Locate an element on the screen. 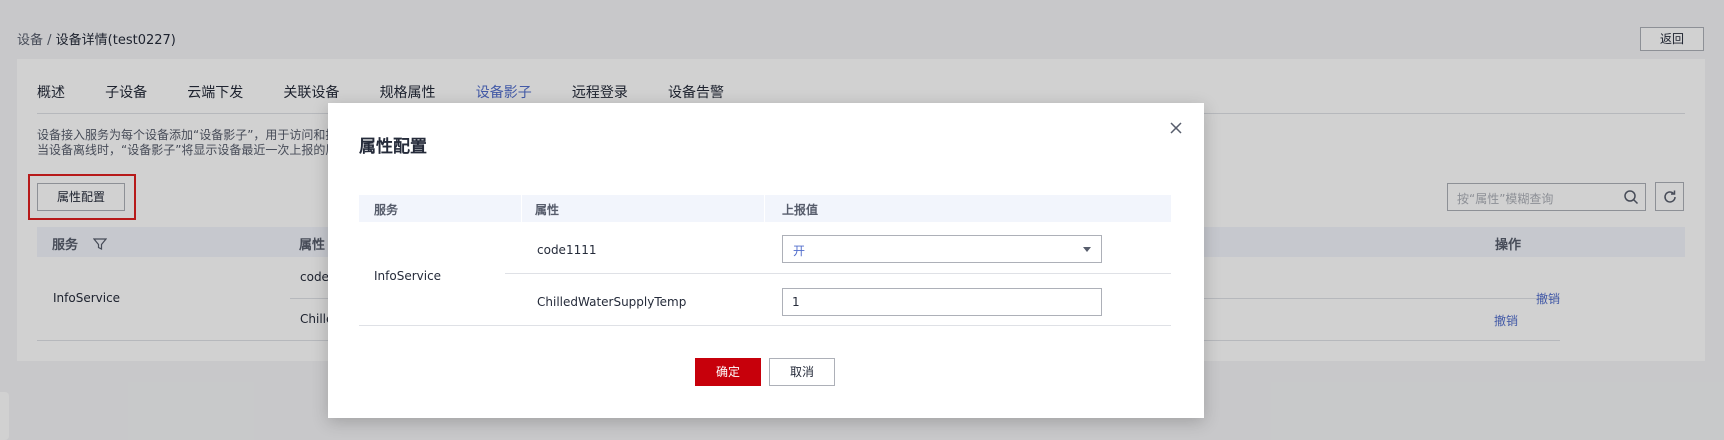 This screenshot has height=440, width=1724. dialog-table-header: 服务 属性 上报值 is located at coordinates (765, 208).